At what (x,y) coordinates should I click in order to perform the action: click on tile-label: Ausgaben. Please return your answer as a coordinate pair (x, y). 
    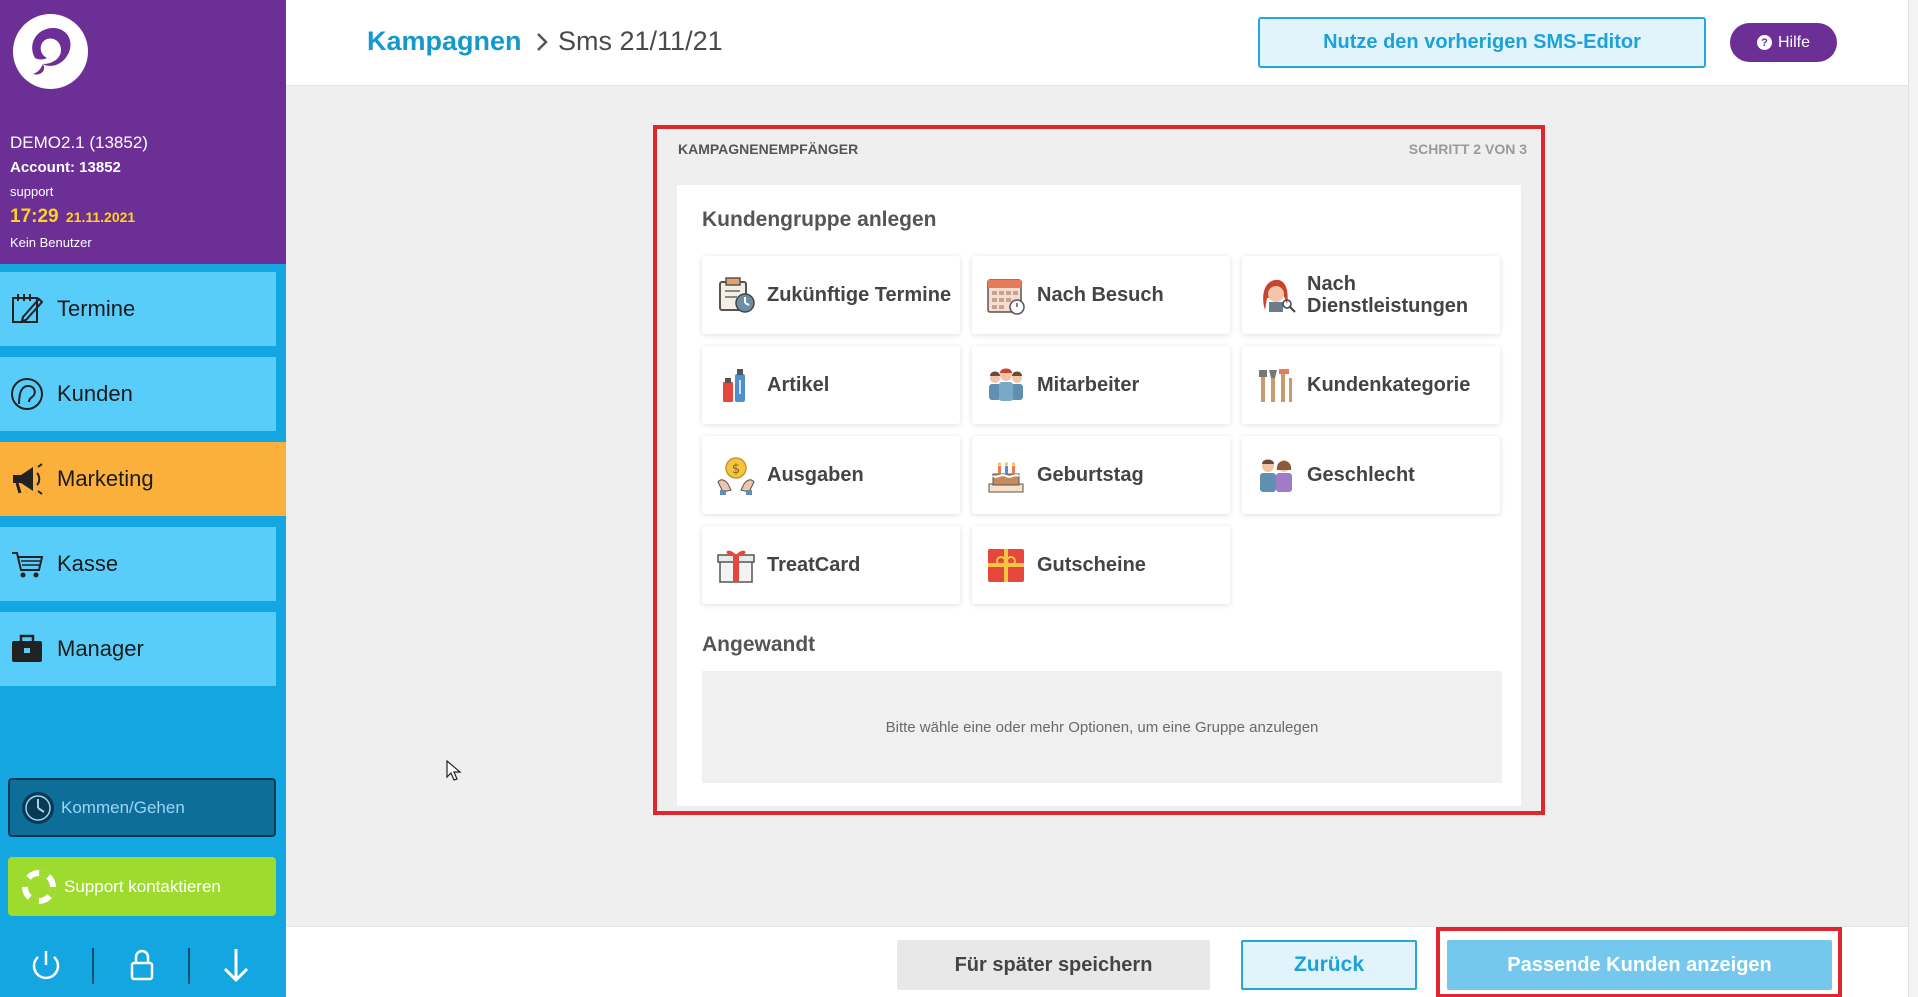
    Looking at the image, I should click on (815, 475).